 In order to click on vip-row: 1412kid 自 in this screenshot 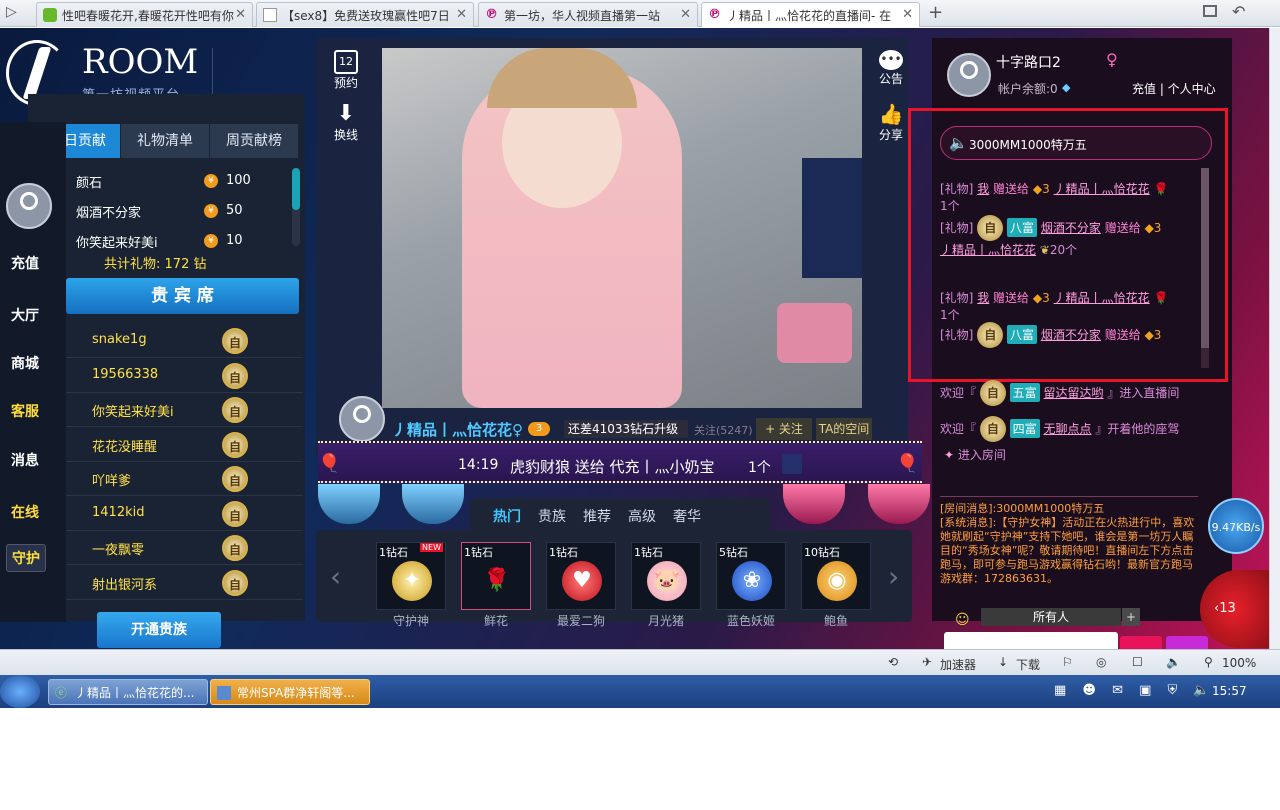, I will do `click(184, 514)`.